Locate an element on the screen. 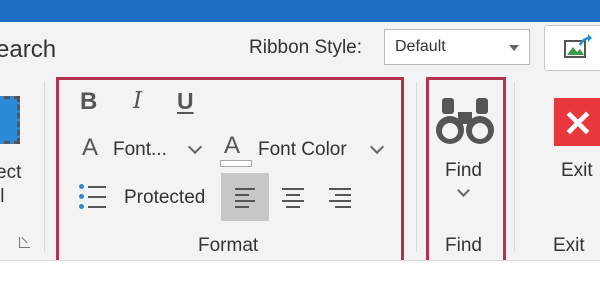  image-share-icon is located at coordinates (578, 46).